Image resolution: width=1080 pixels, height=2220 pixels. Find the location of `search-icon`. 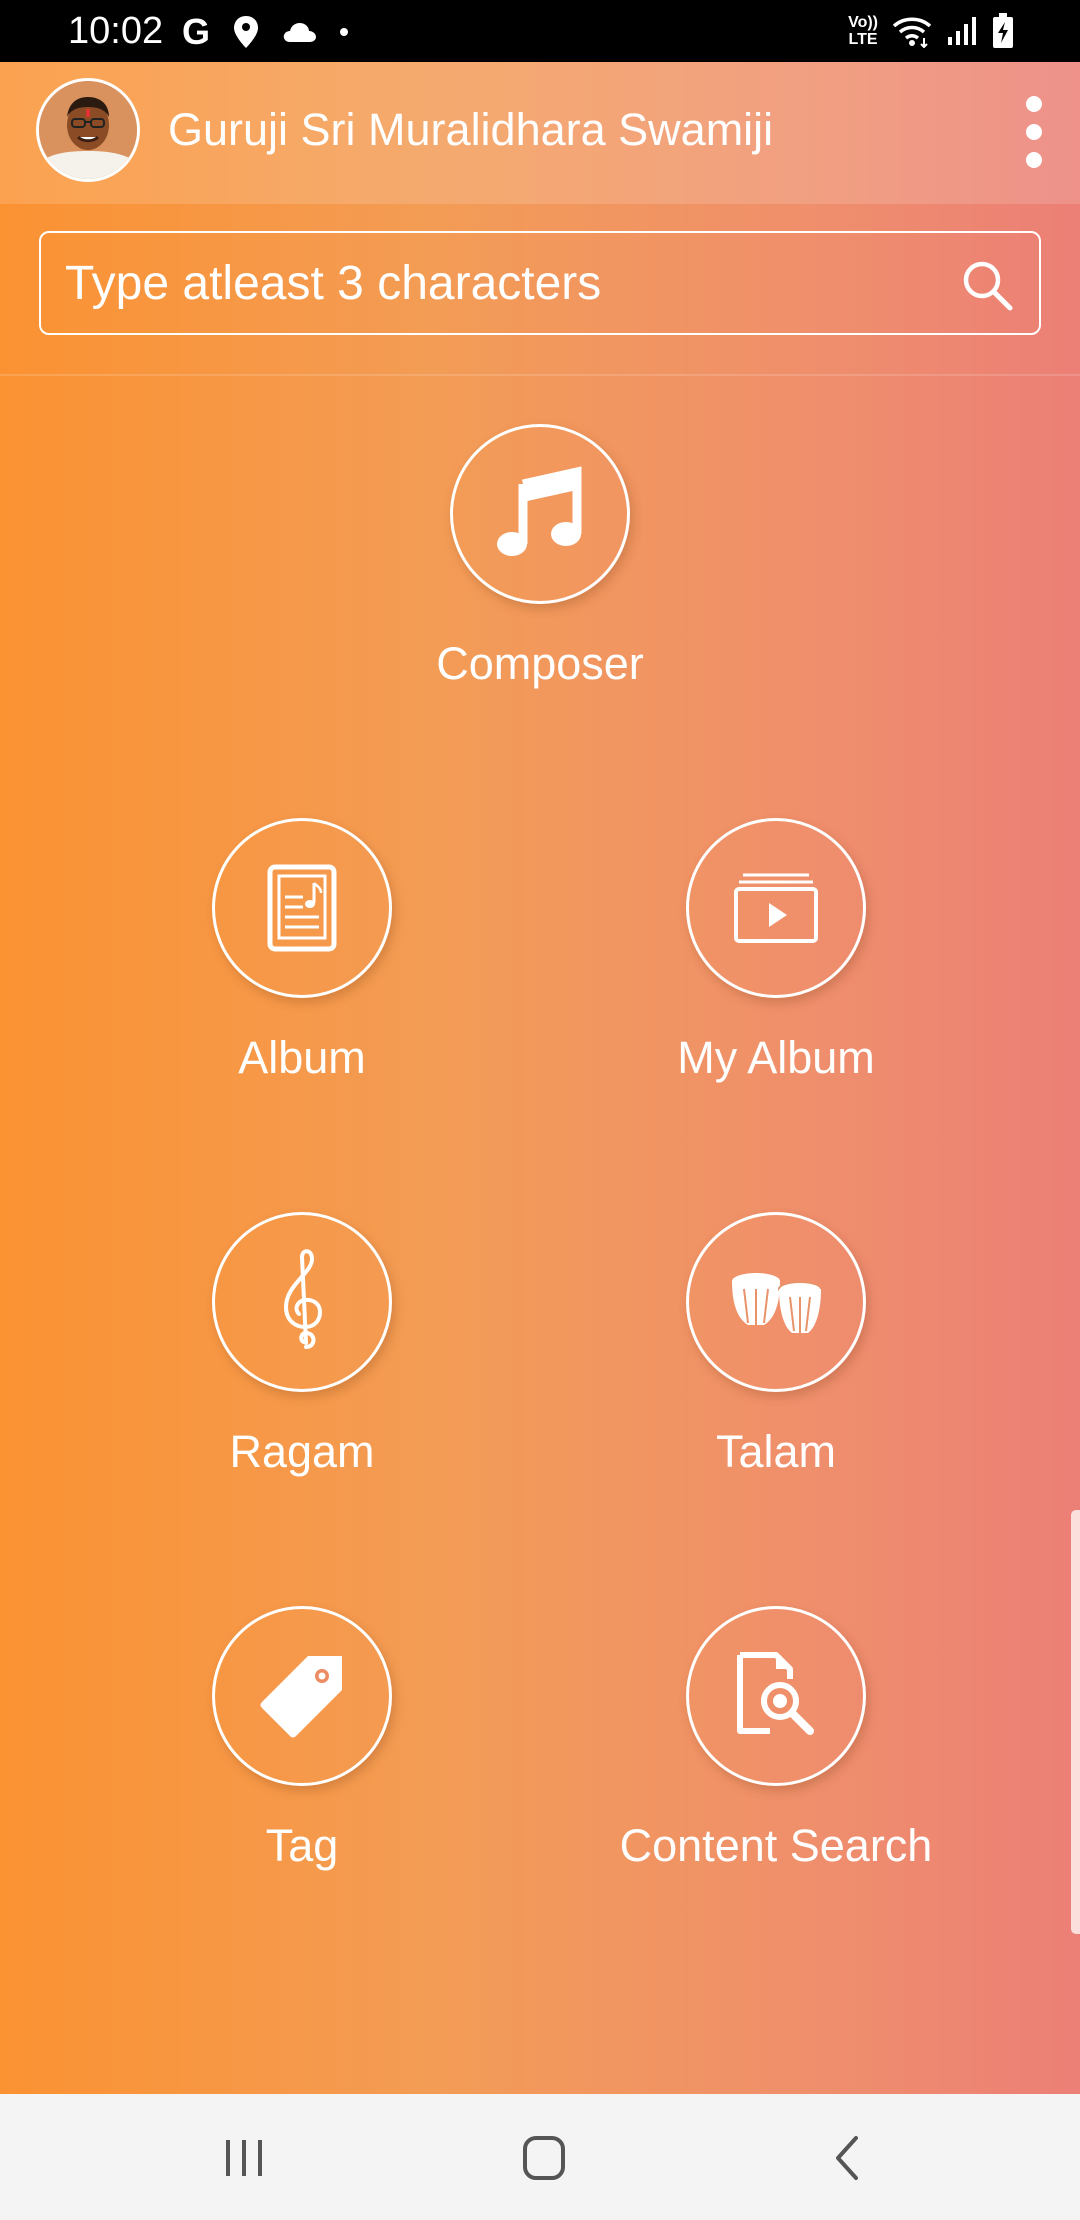

search-icon is located at coordinates (987, 285).